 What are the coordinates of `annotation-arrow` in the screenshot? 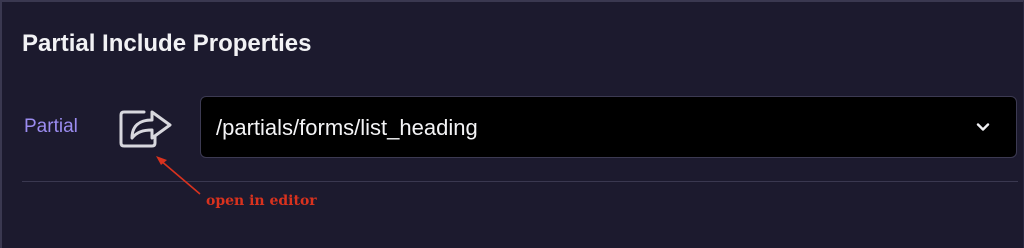 It's located at (178, 175).